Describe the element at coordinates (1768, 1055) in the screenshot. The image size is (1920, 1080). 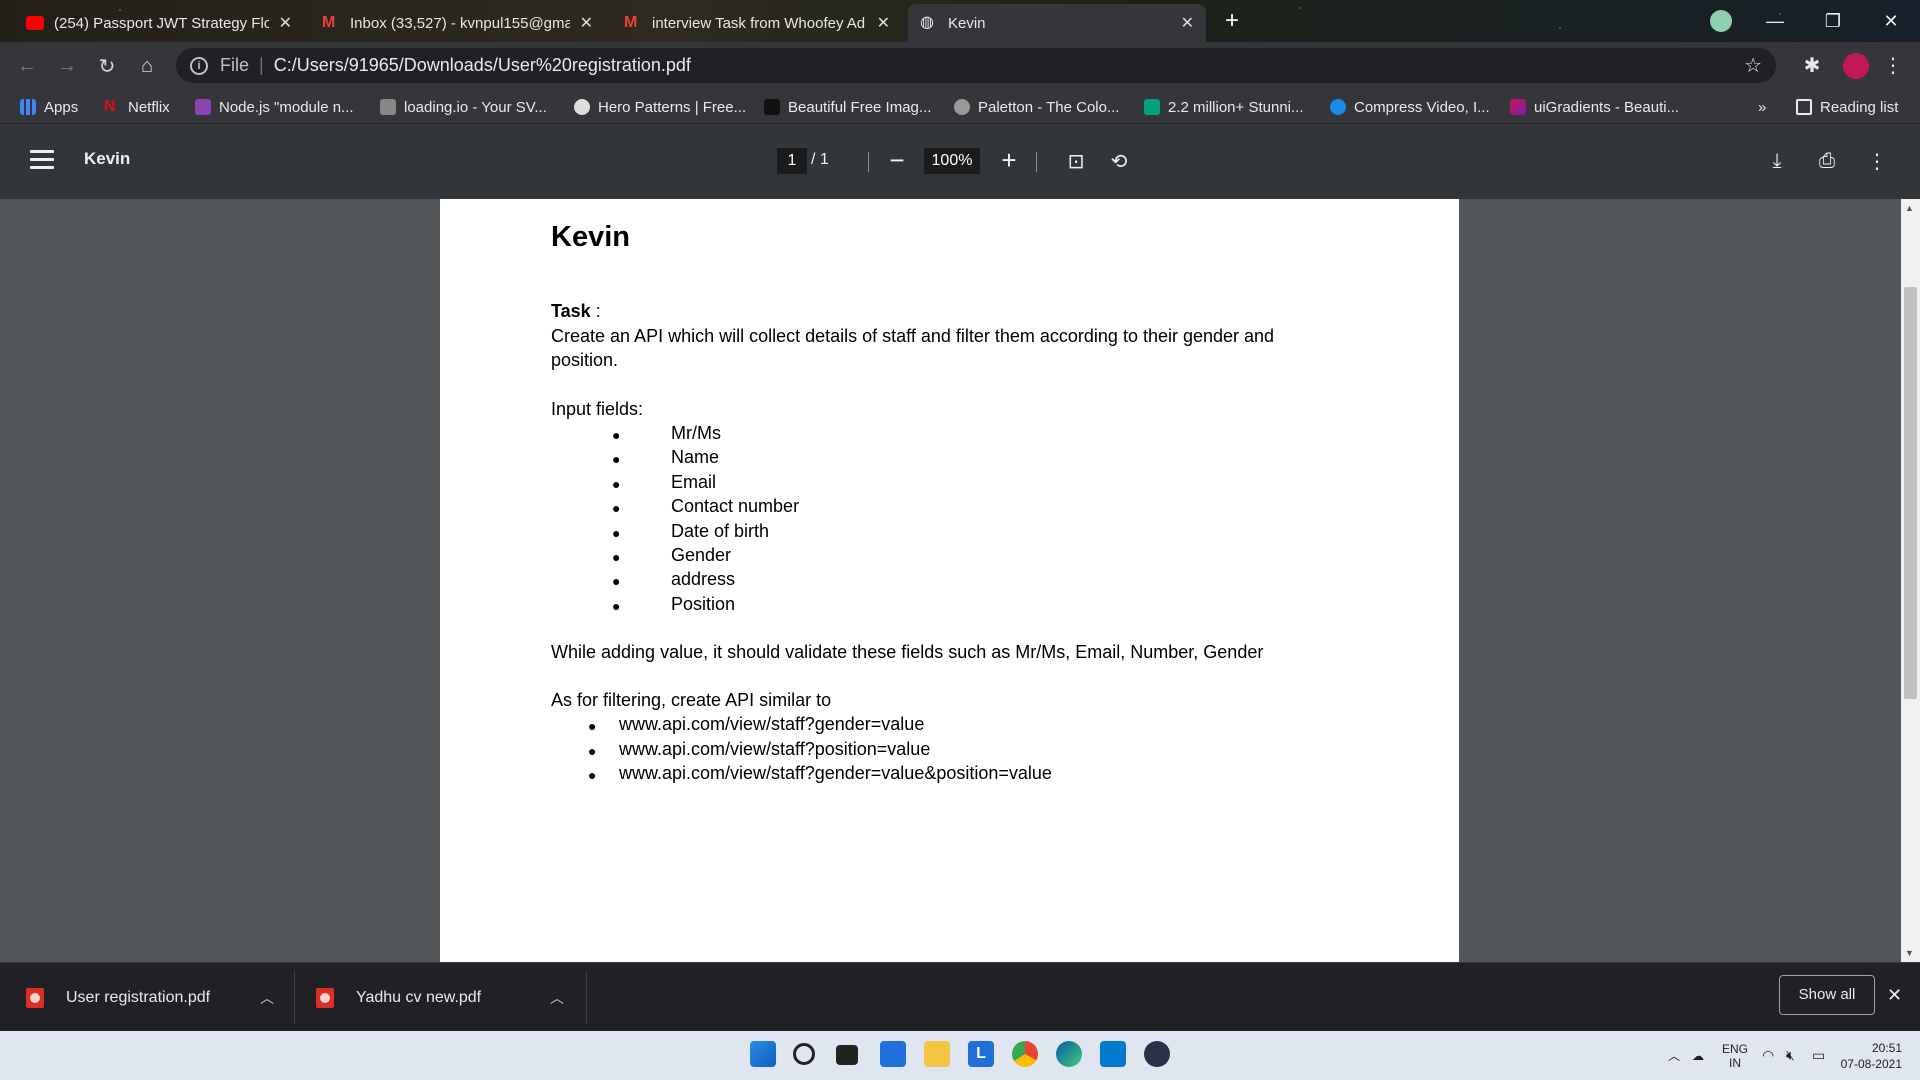
I see `wifi-icon: ◠` at that location.